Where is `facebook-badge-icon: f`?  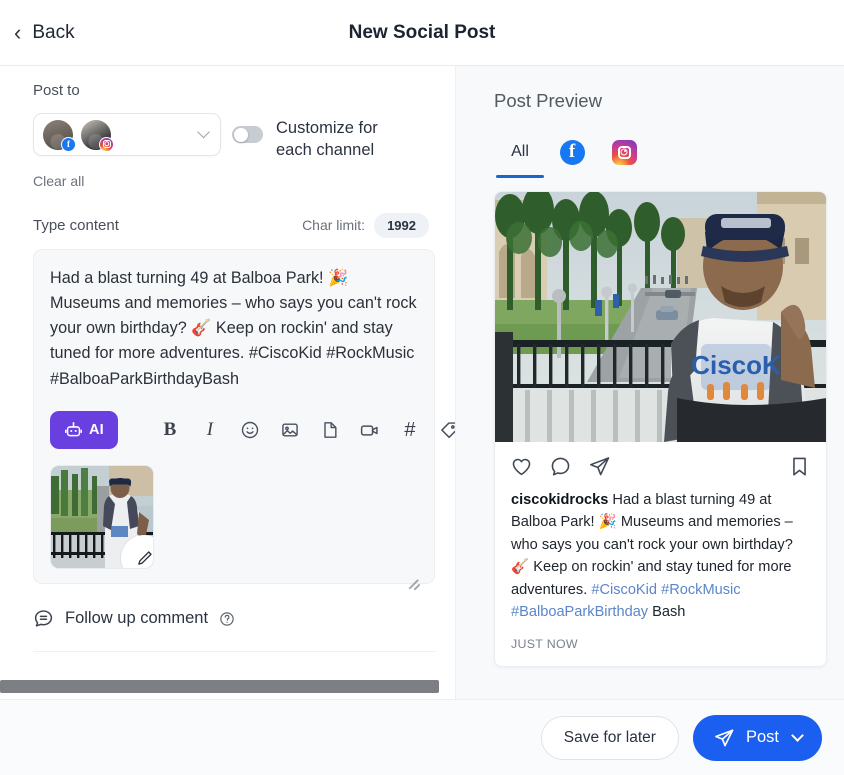
facebook-badge-icon: f is located at coordinates (68, 144).